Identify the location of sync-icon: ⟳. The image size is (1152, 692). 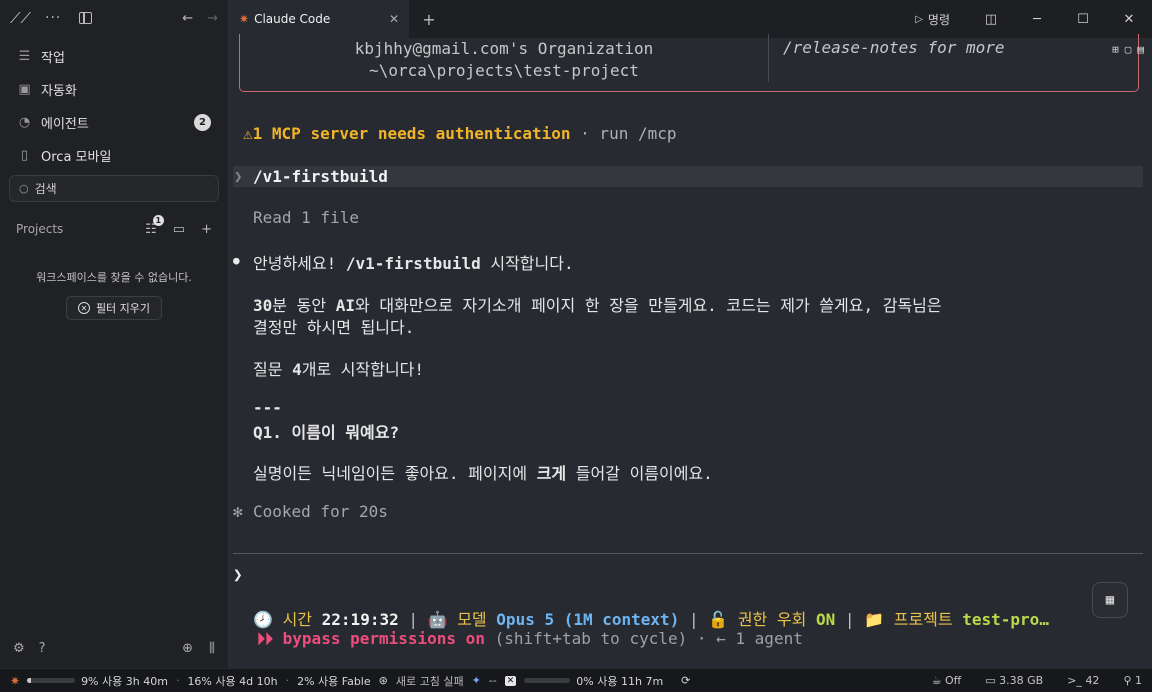
(685, 680).